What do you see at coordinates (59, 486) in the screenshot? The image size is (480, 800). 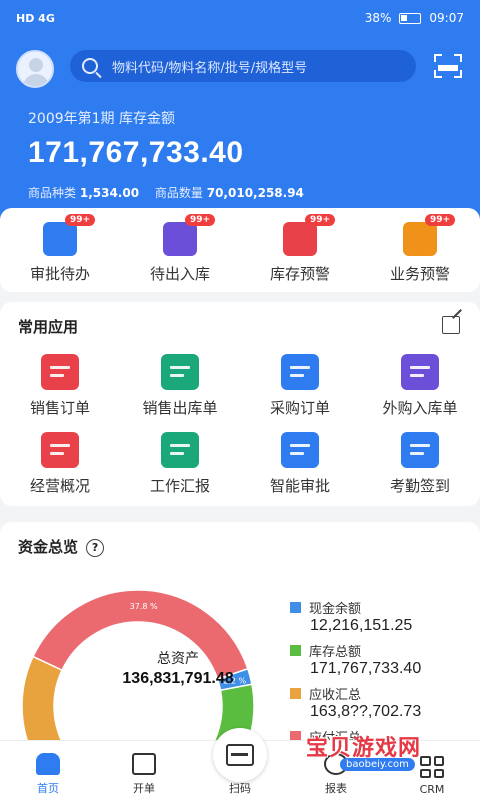 I see `app-label: 经营概况` at bounding box center [59, 486].